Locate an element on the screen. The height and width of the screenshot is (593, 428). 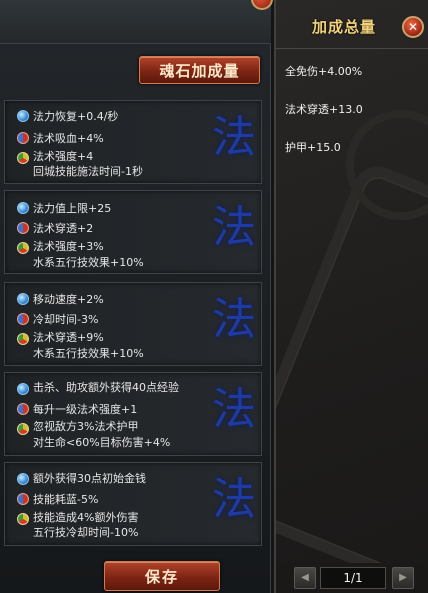
stat-line: 护甲+15.0 is located at coordinates (313, 147).